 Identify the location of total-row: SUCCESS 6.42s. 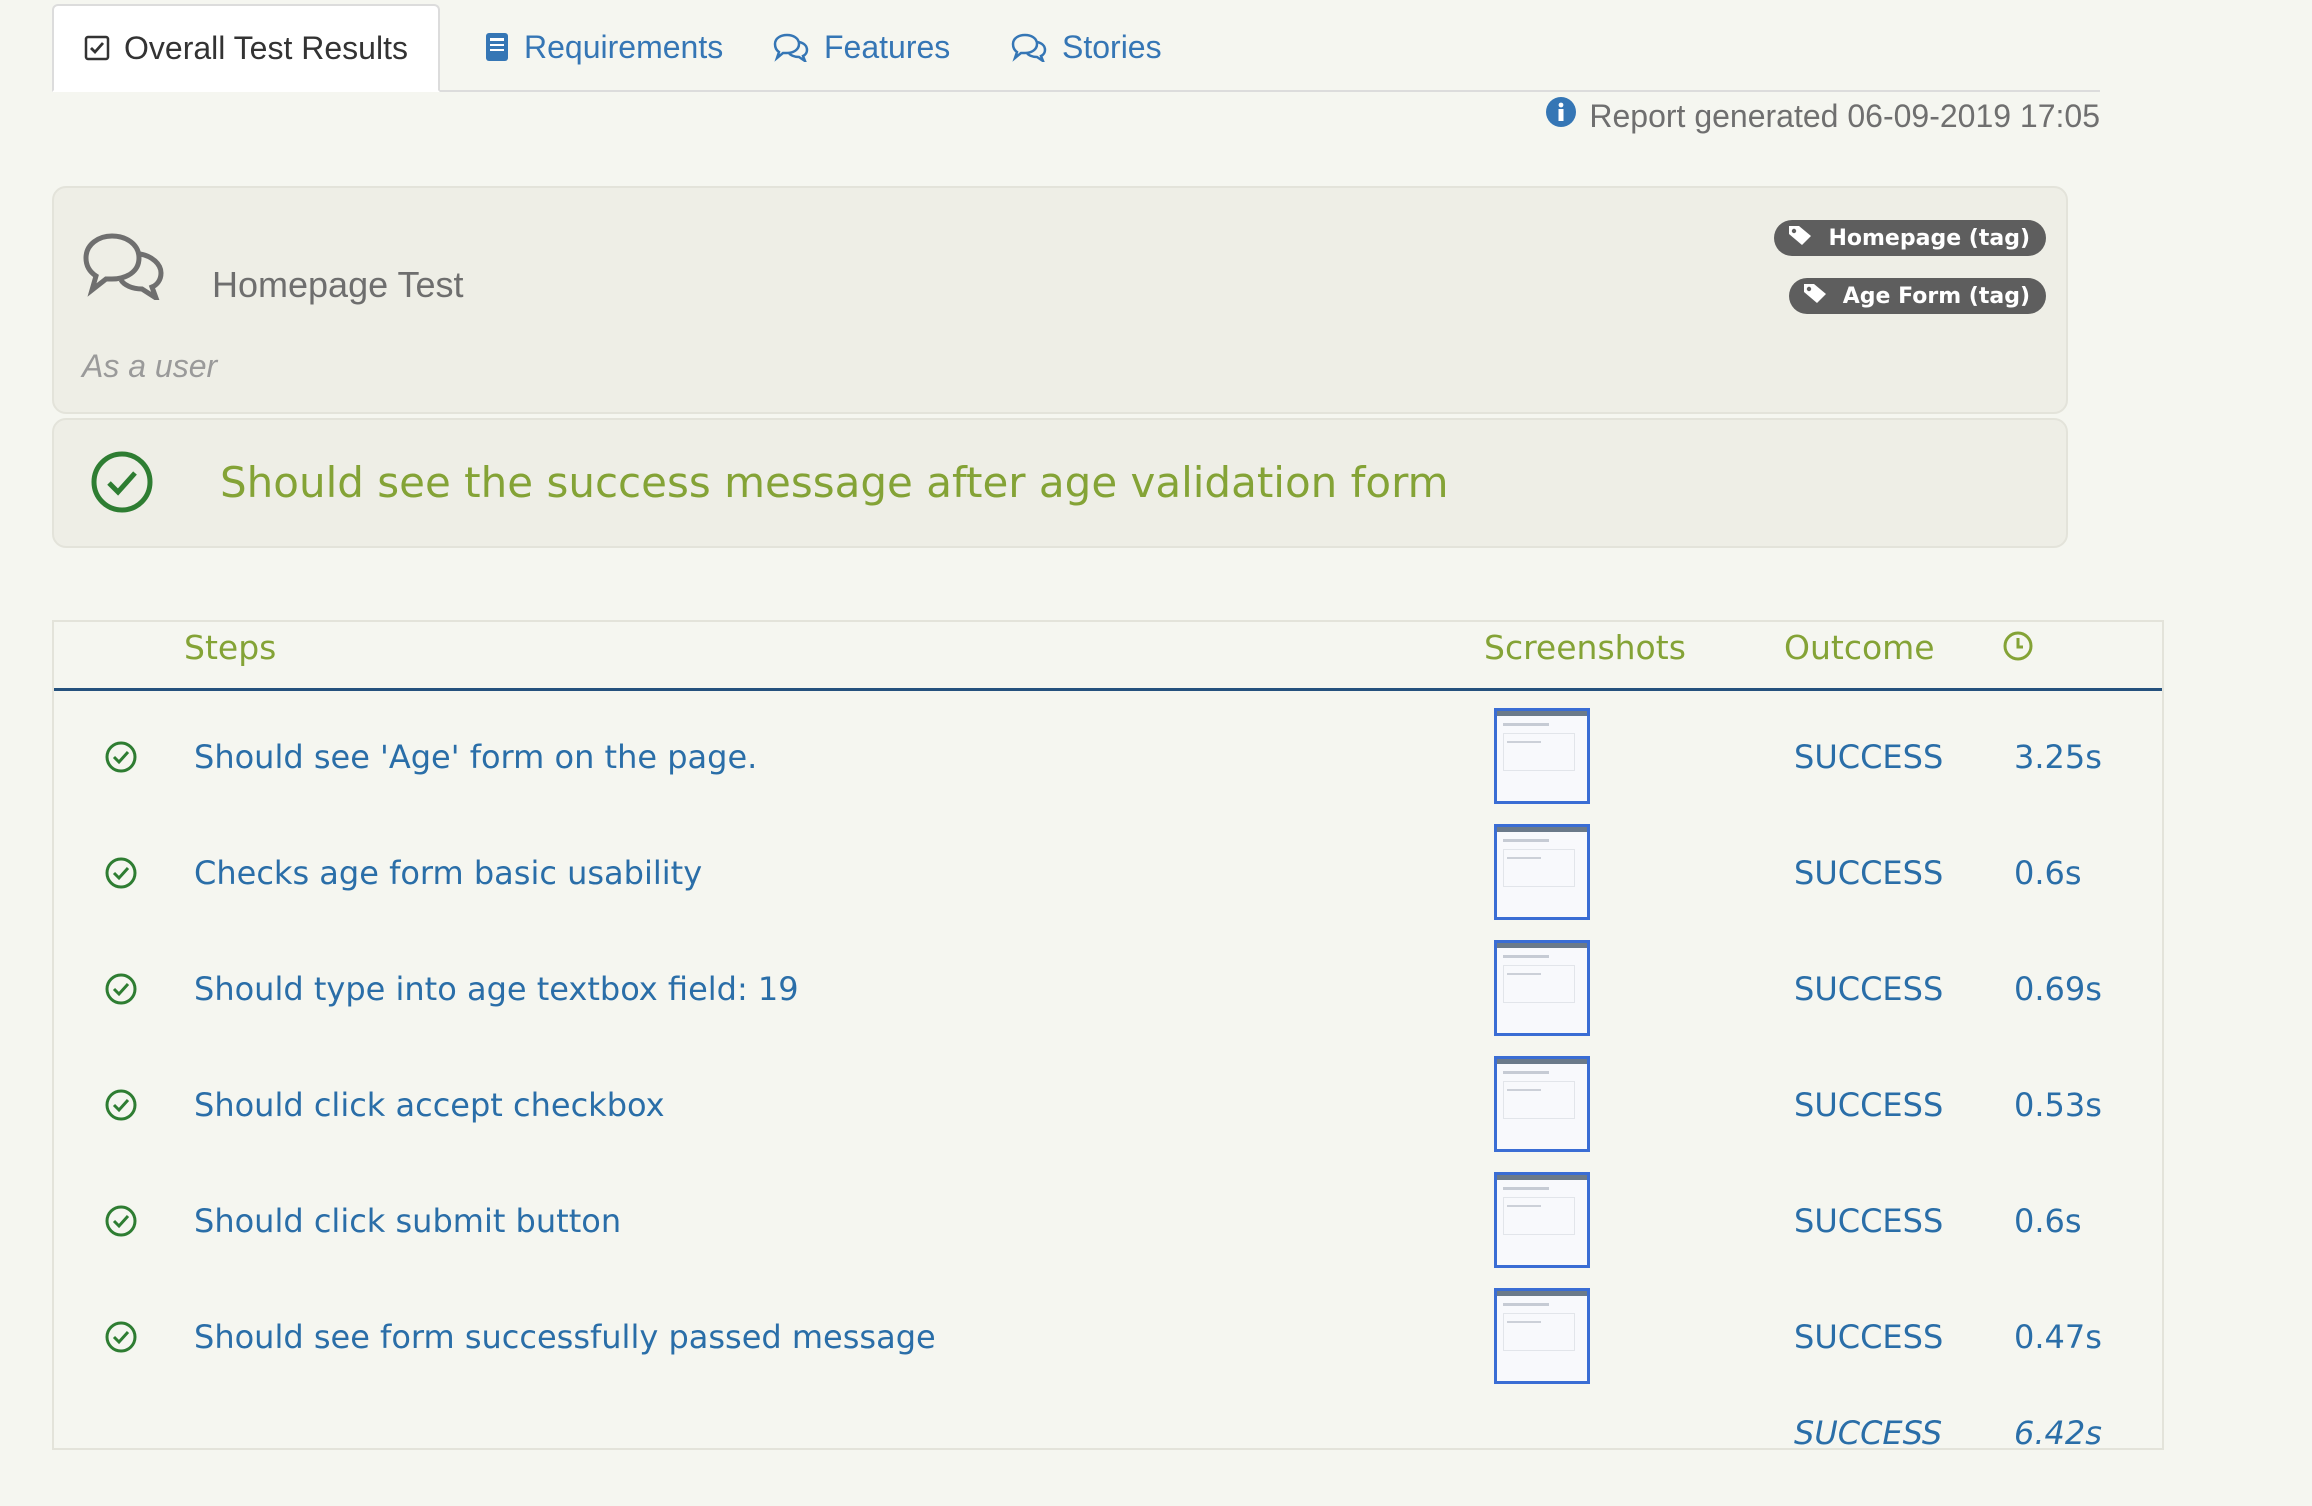
(1108, 1434).